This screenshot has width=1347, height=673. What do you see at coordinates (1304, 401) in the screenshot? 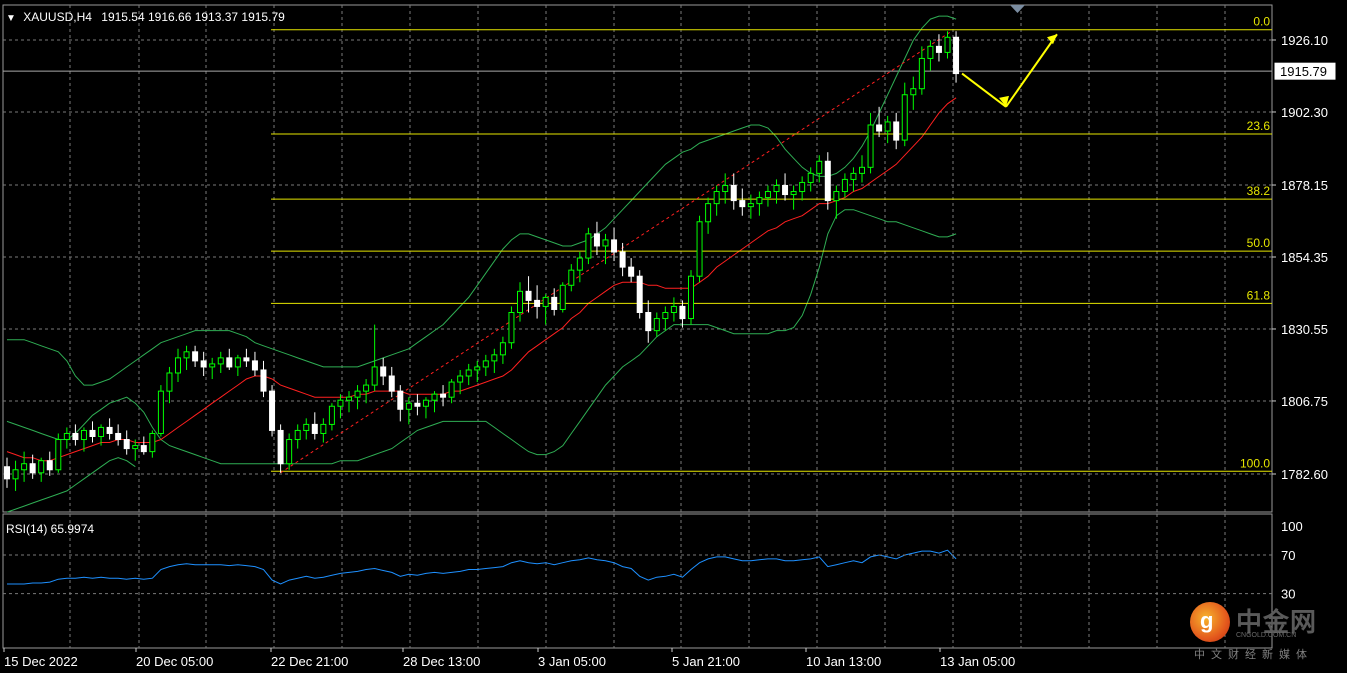
I see `price-tick-label: 1806.75` at bounding box center [1304, 401].